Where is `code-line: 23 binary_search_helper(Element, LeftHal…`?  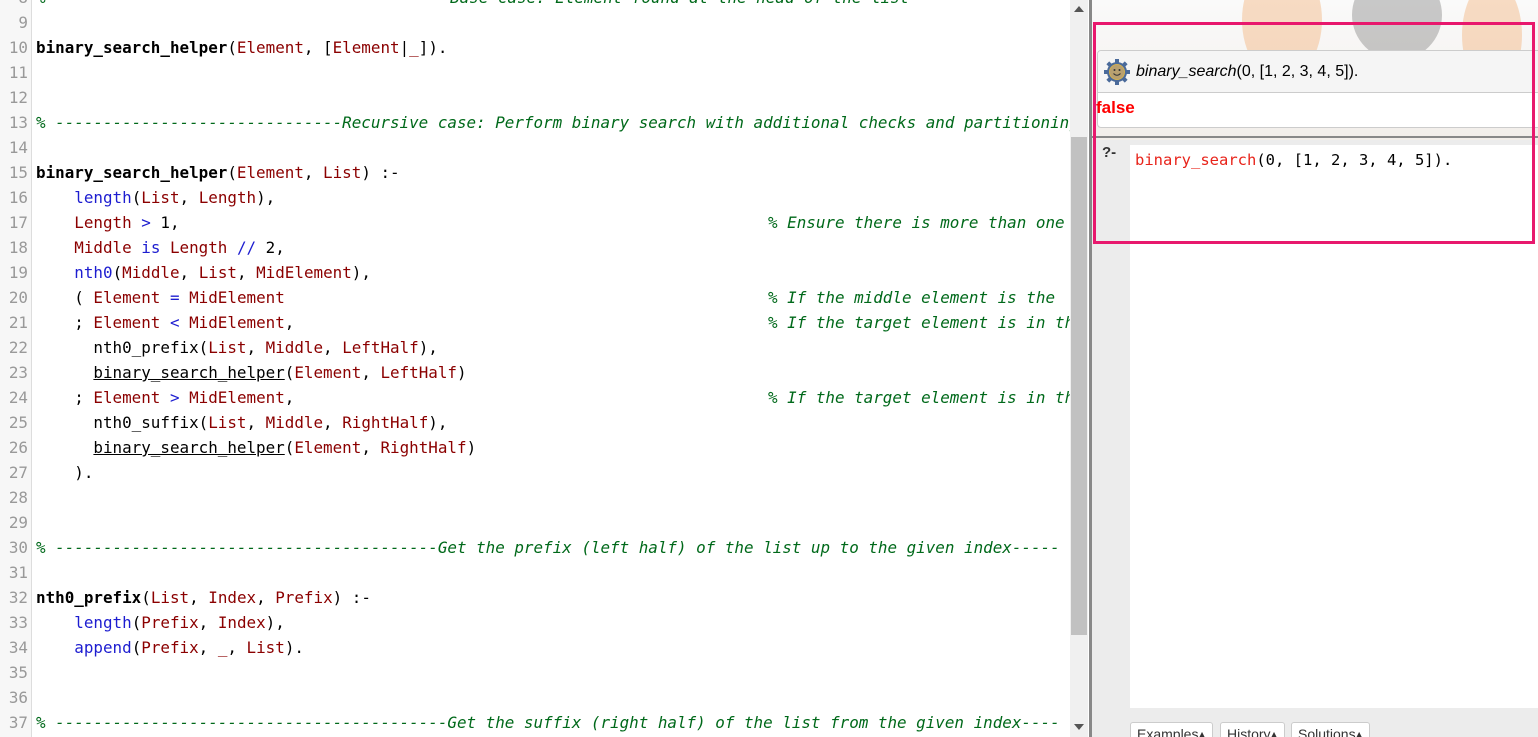
code-line: 23 binary_search_helper(Element, LeftHal… is located at coordinates (535, 372).